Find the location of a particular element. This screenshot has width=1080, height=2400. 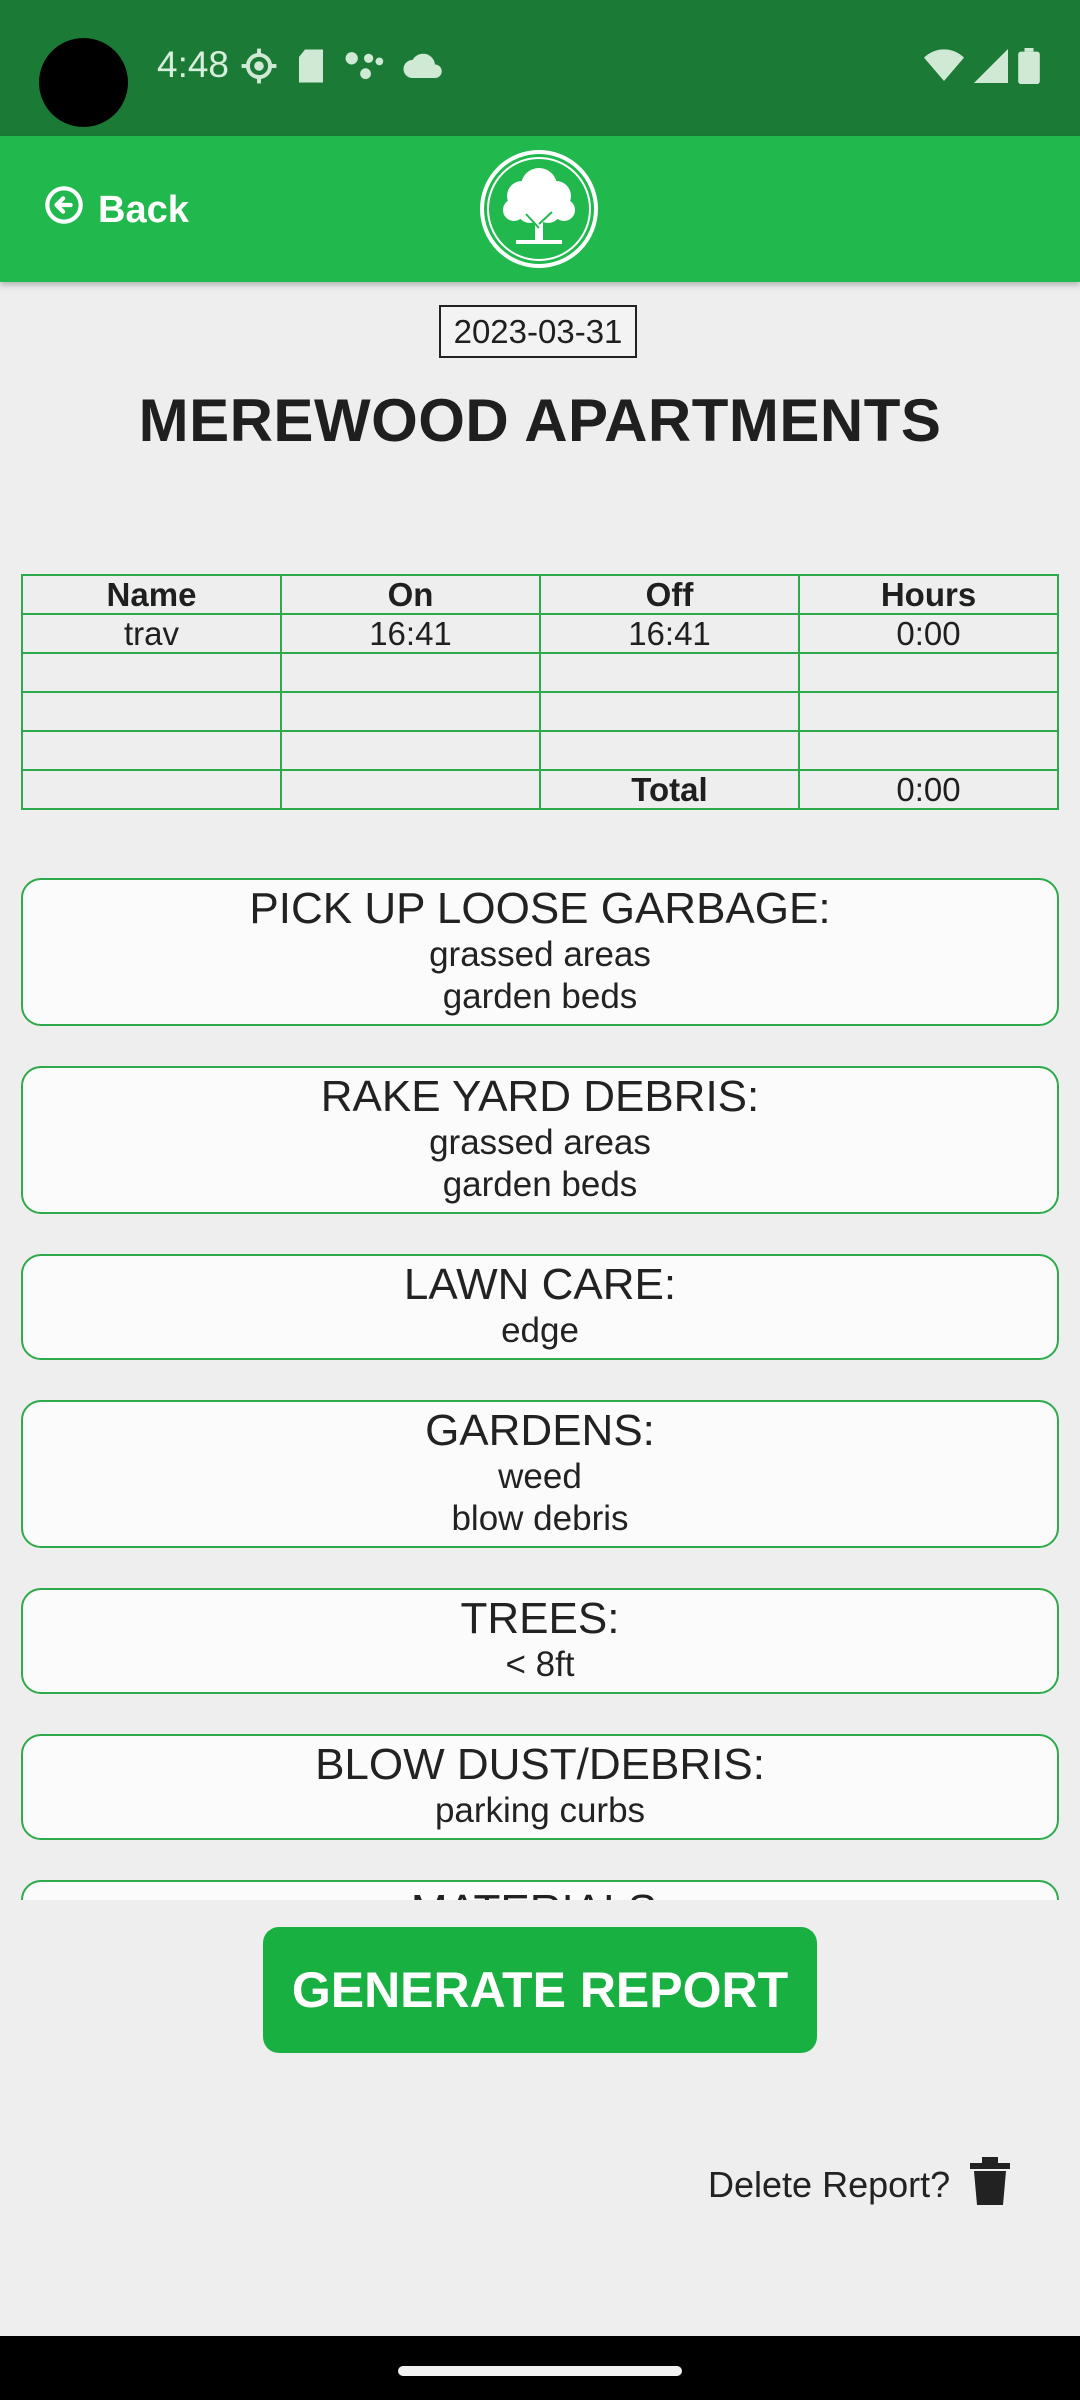

task-card: BLOW DUST/DEBRIS: parking curbs is located at coordinates (540, 1787).